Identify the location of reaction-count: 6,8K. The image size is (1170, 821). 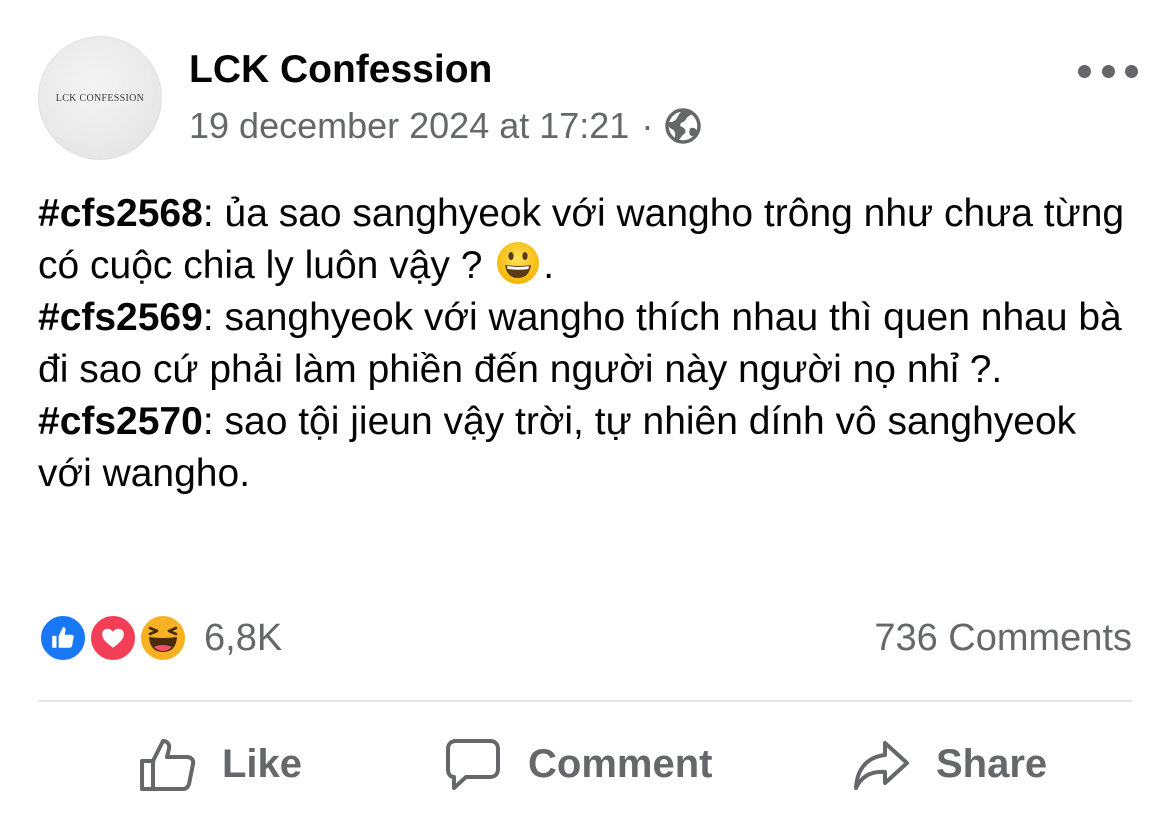
(243, 638).